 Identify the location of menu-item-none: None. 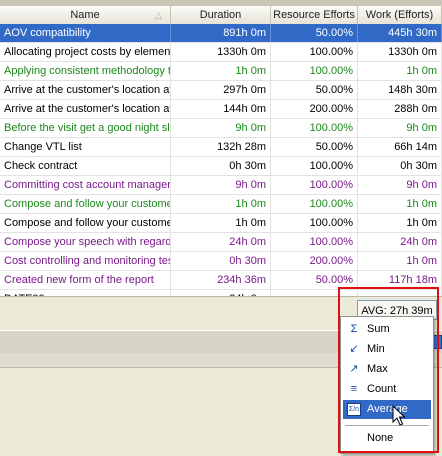
(387, 438).